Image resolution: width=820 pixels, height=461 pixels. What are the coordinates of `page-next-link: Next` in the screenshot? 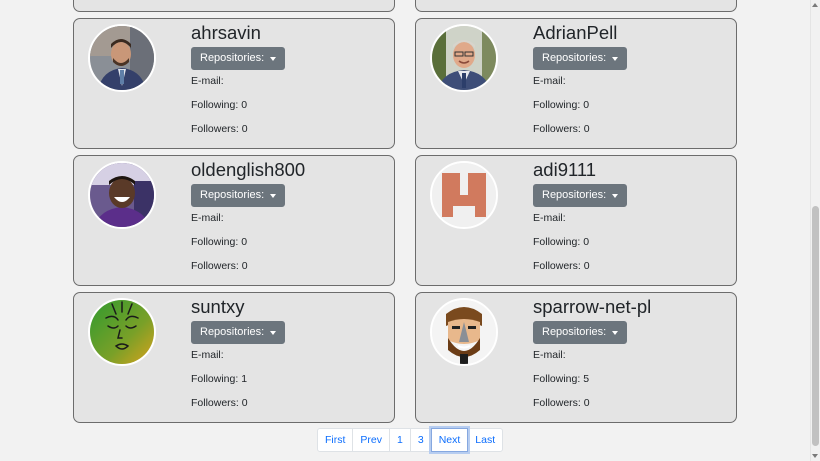 It's located at (449, 440).